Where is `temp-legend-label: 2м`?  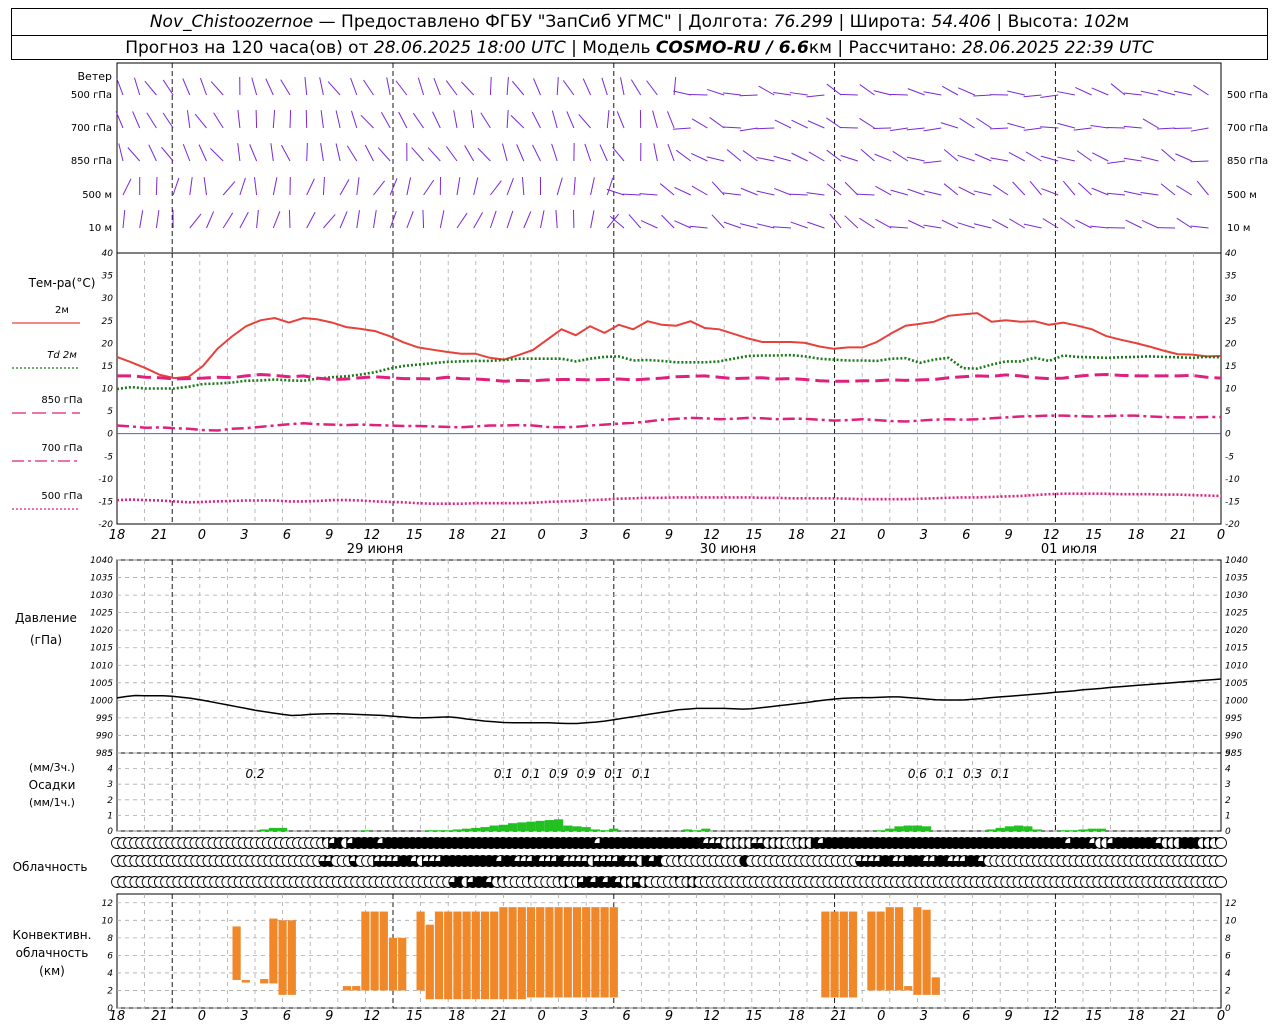 temp-legend-label: 2м is located at coordinates (62, 310).